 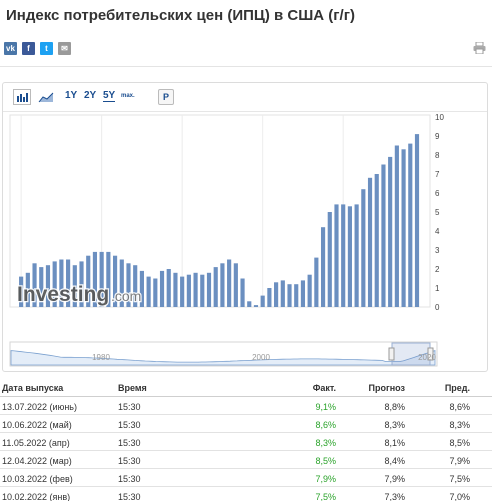 I want to click on y-tick-label: 8, so click(x=437, y=155).